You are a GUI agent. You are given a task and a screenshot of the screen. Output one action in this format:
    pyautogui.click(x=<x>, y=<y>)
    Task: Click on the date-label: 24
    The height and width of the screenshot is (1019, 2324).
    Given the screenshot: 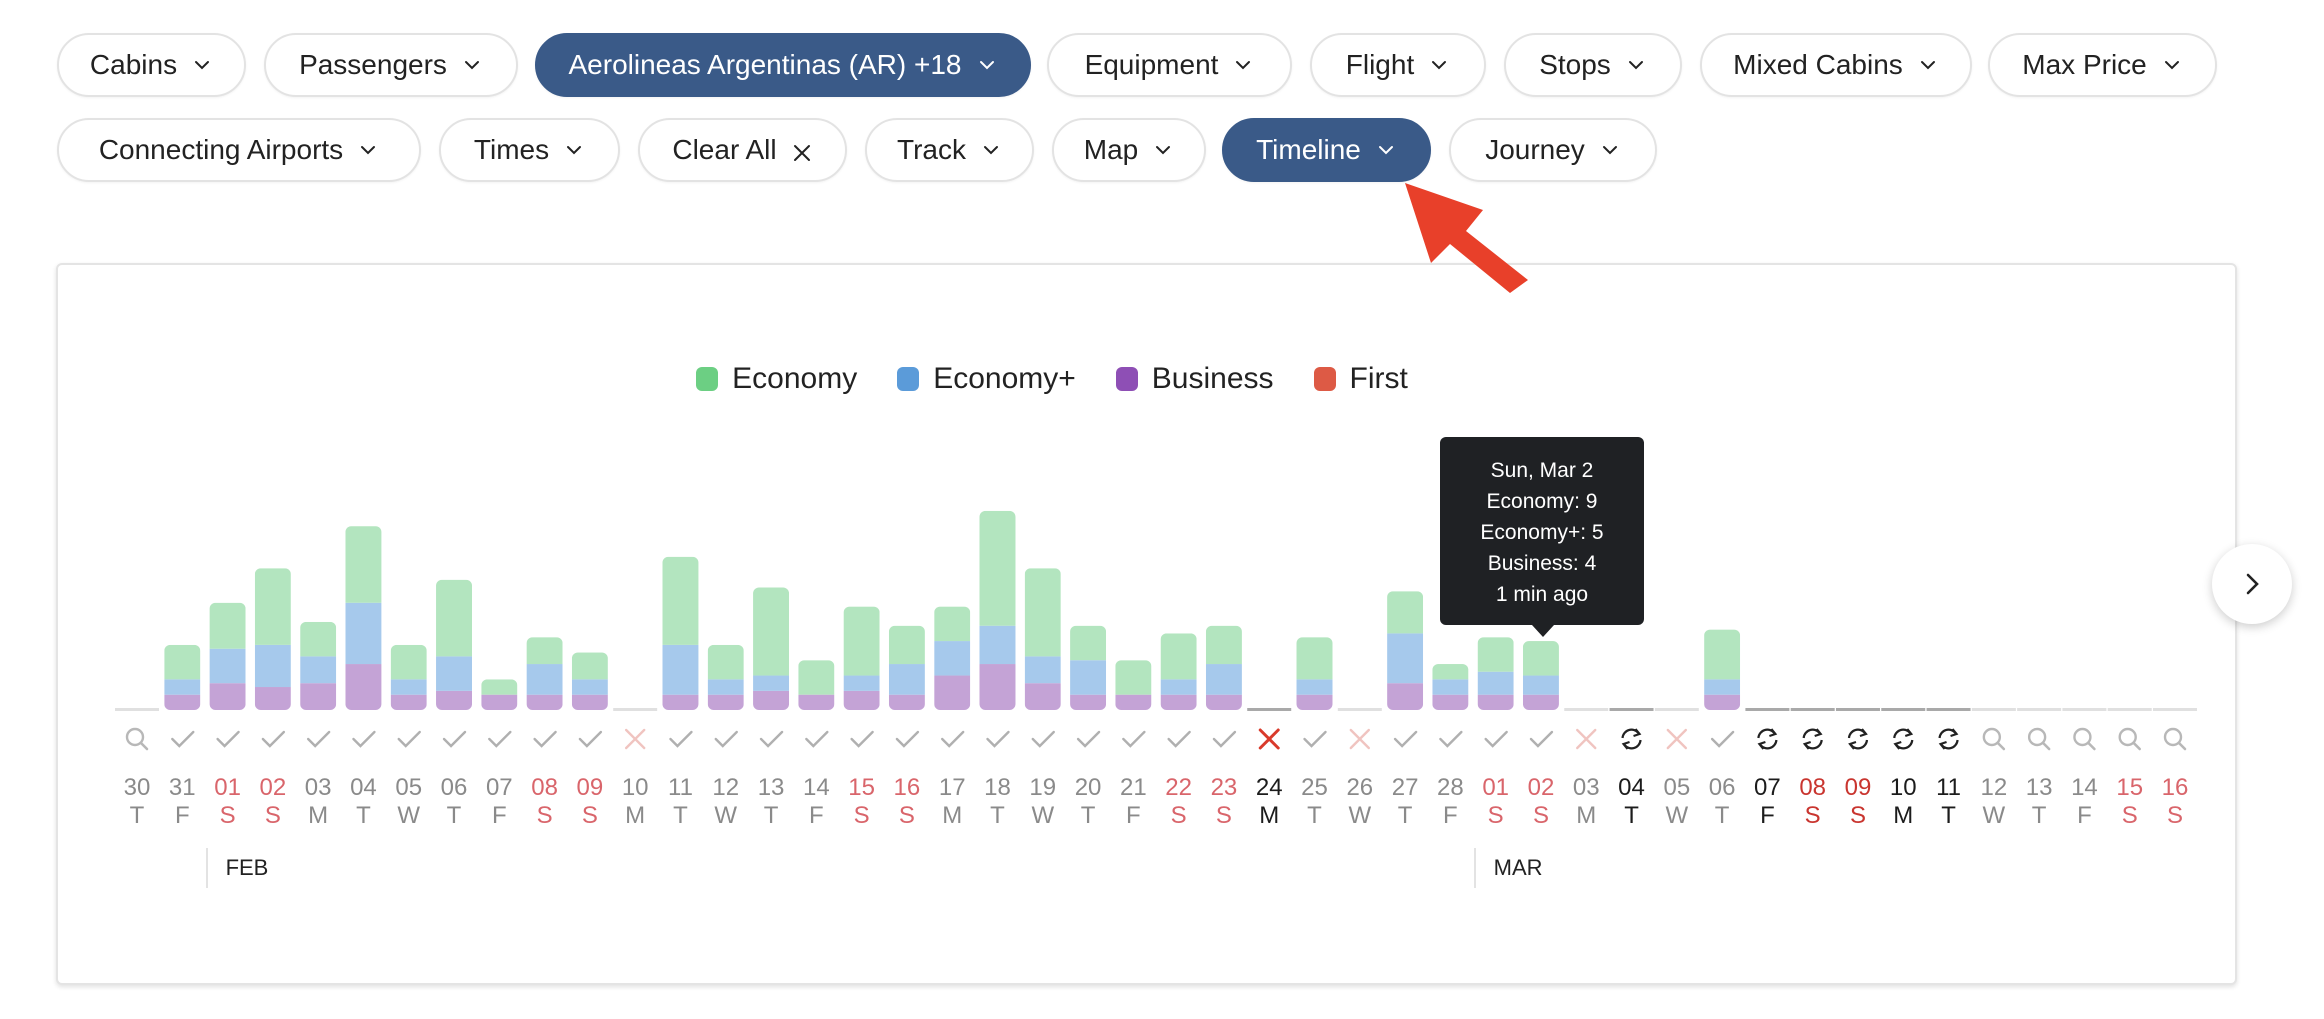 What is the action you would take?
    pyautogui.click(x=1269, y=787)
    